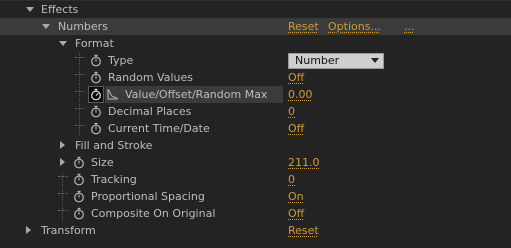  I want to click on random-values-property-row: Random Values Off, so click(255, 77).